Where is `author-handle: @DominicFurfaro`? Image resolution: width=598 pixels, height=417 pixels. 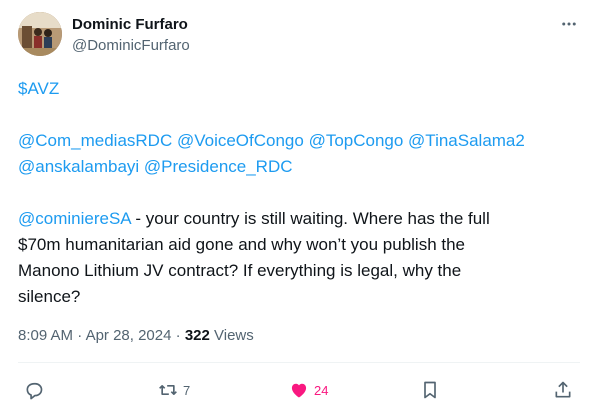 author-handle: @DominicFurfaro is located at coordinates (131, 46).